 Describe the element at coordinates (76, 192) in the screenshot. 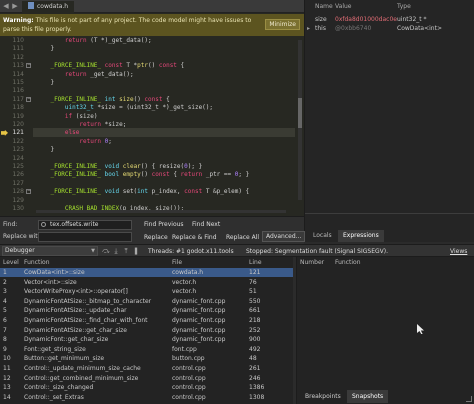

I see `code-token: _FORCE_INLINE_` at that location.